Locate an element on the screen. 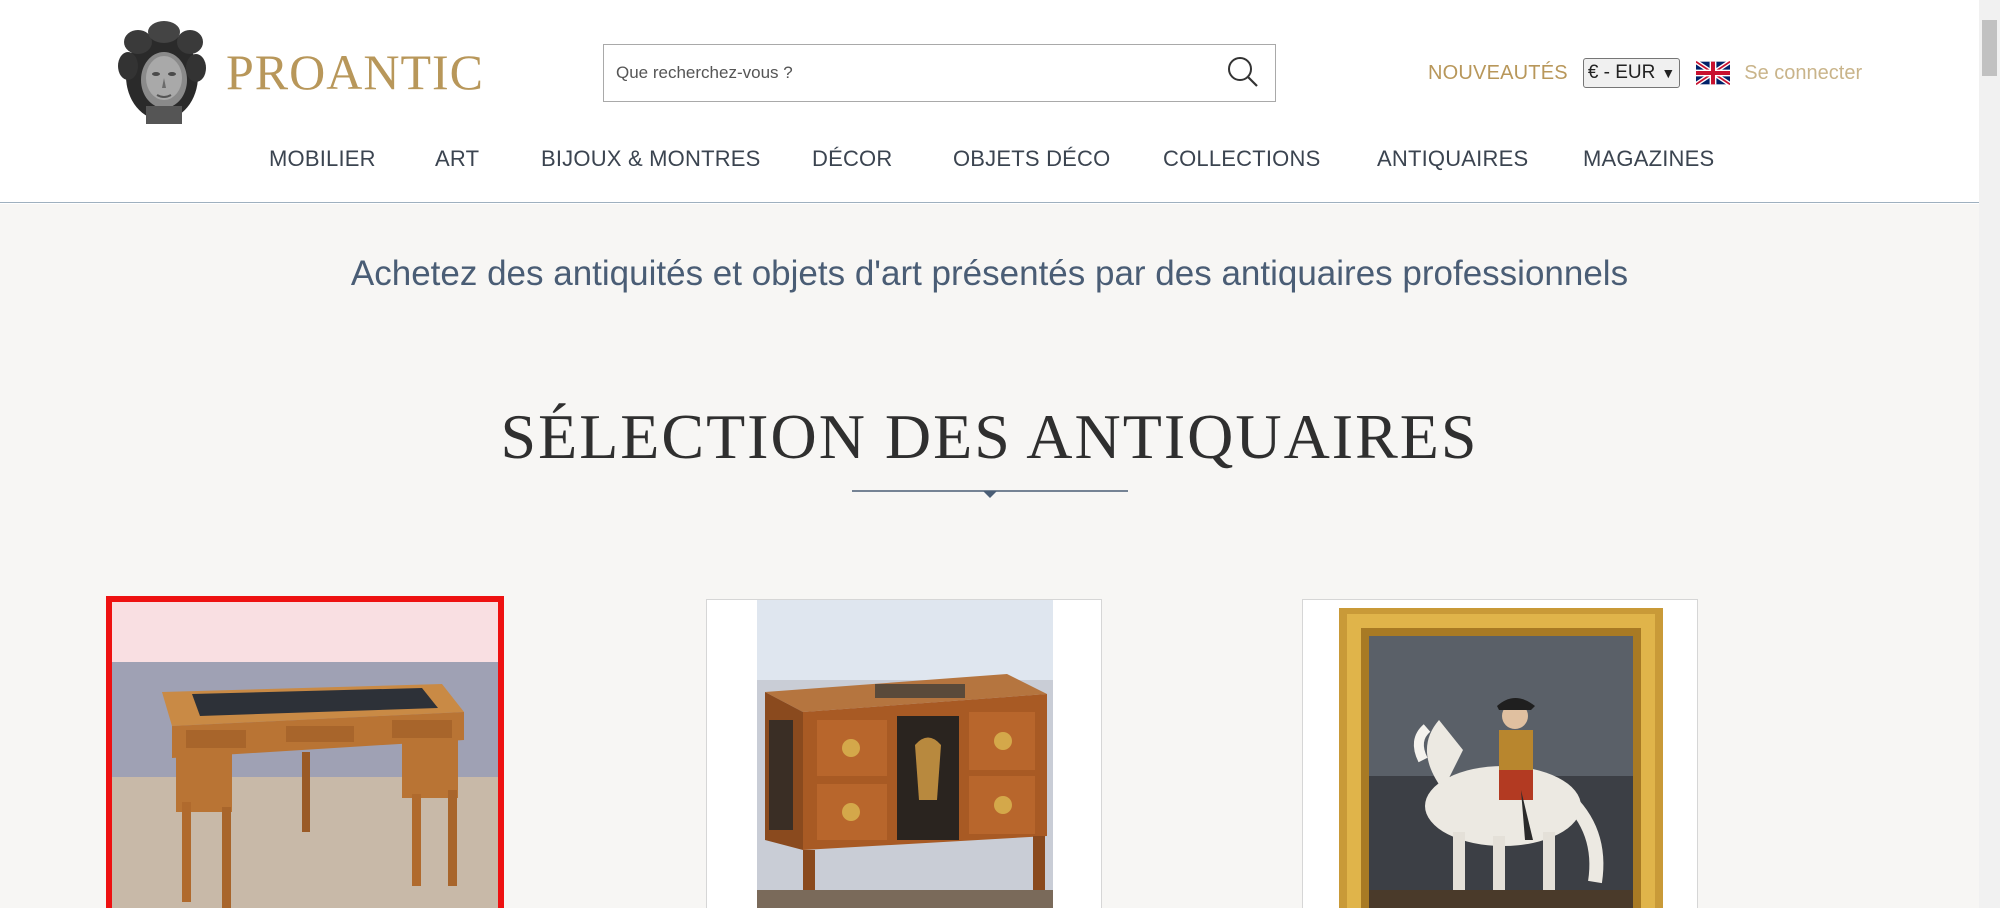  nav-item-mobilier: MOBILIER is located at coordinates (322, 159).